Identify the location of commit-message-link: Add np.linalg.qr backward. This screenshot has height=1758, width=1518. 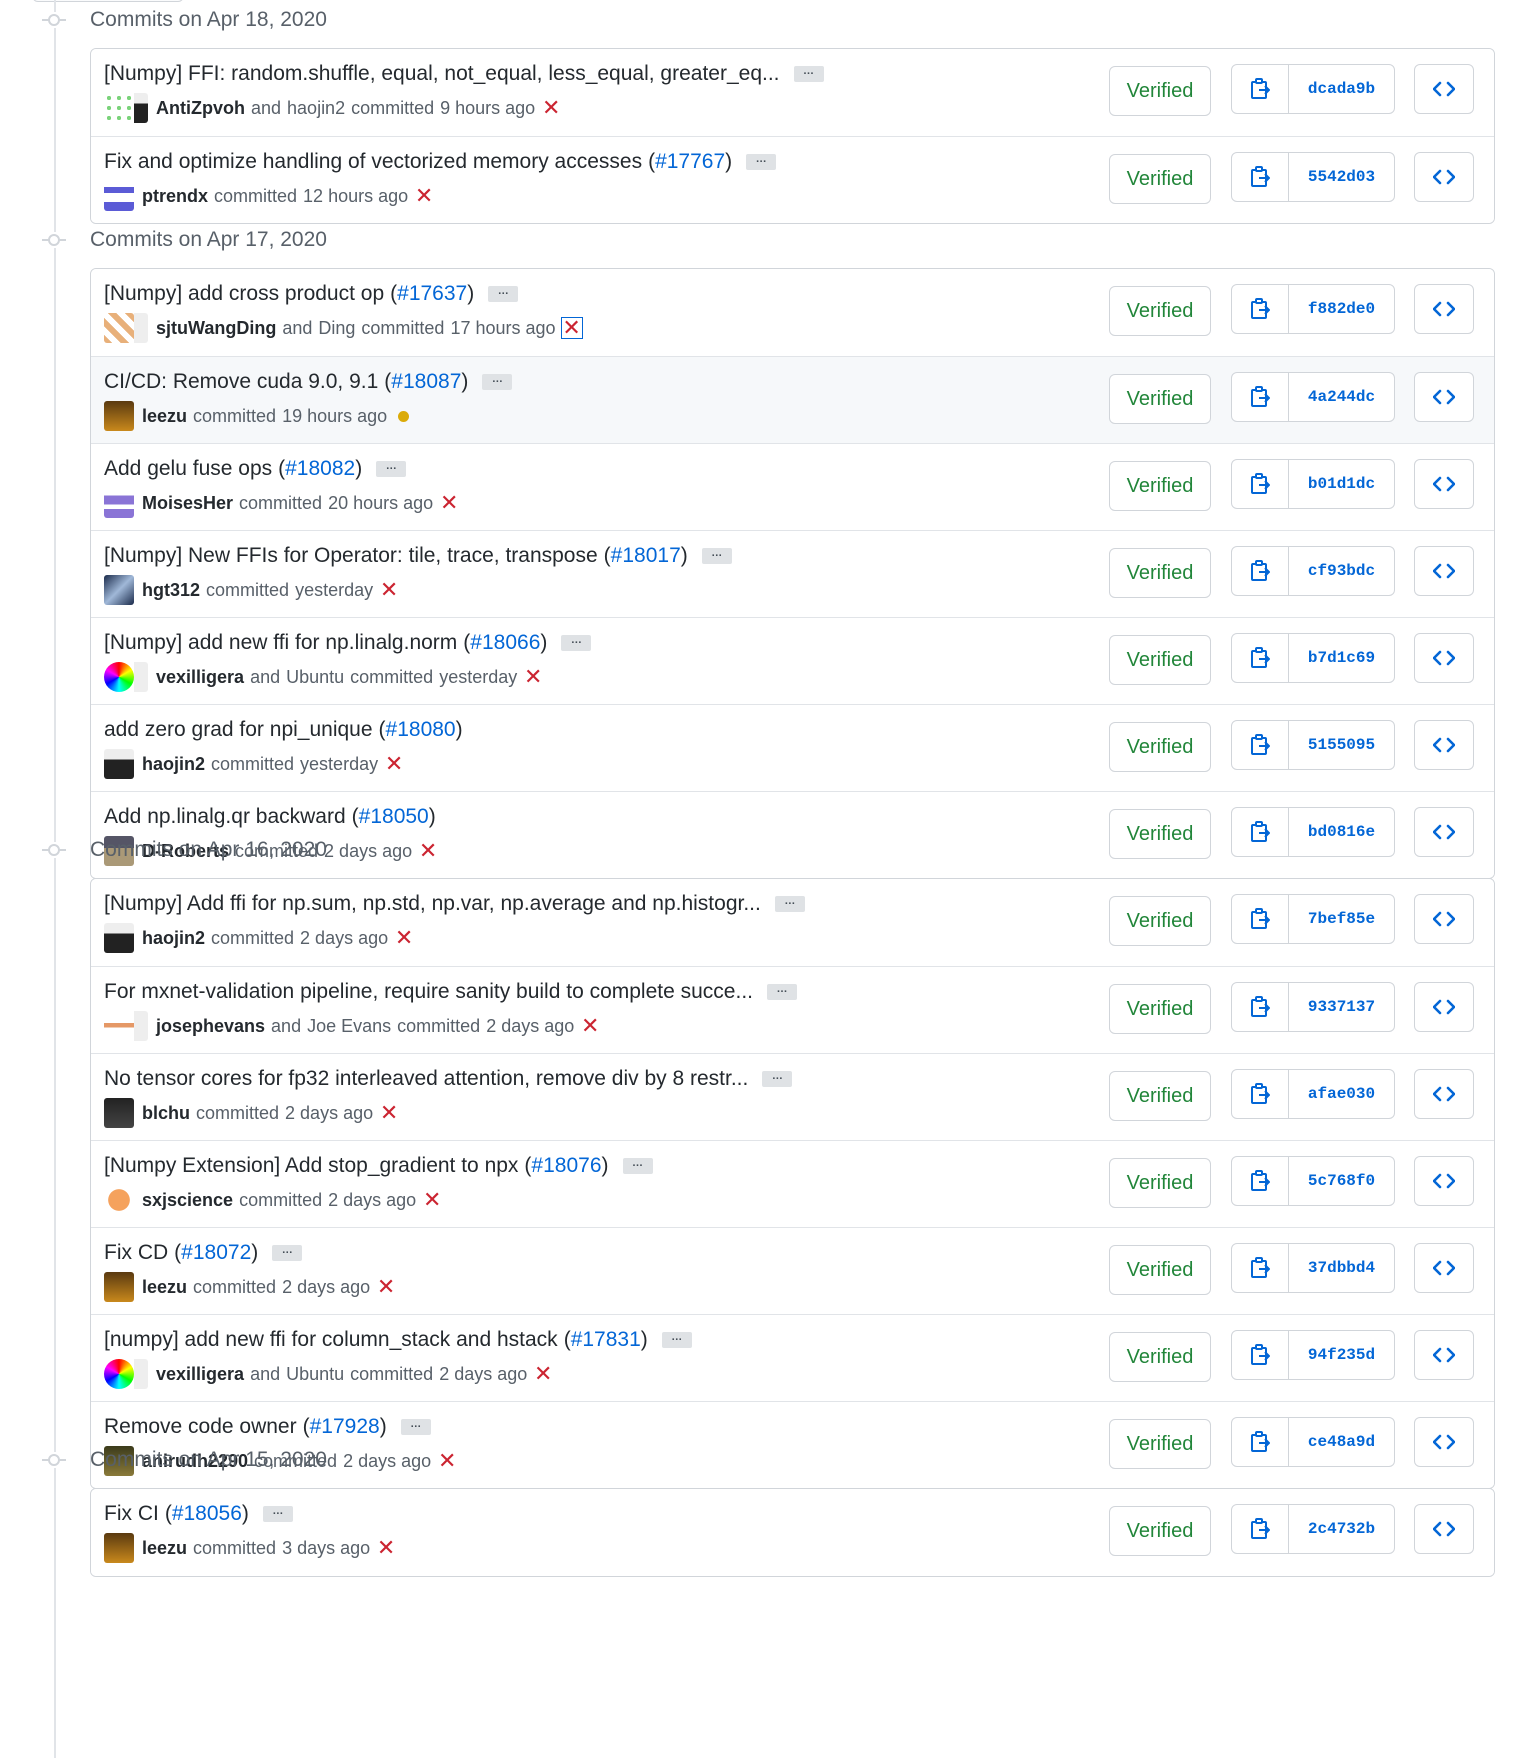
(225, 817).